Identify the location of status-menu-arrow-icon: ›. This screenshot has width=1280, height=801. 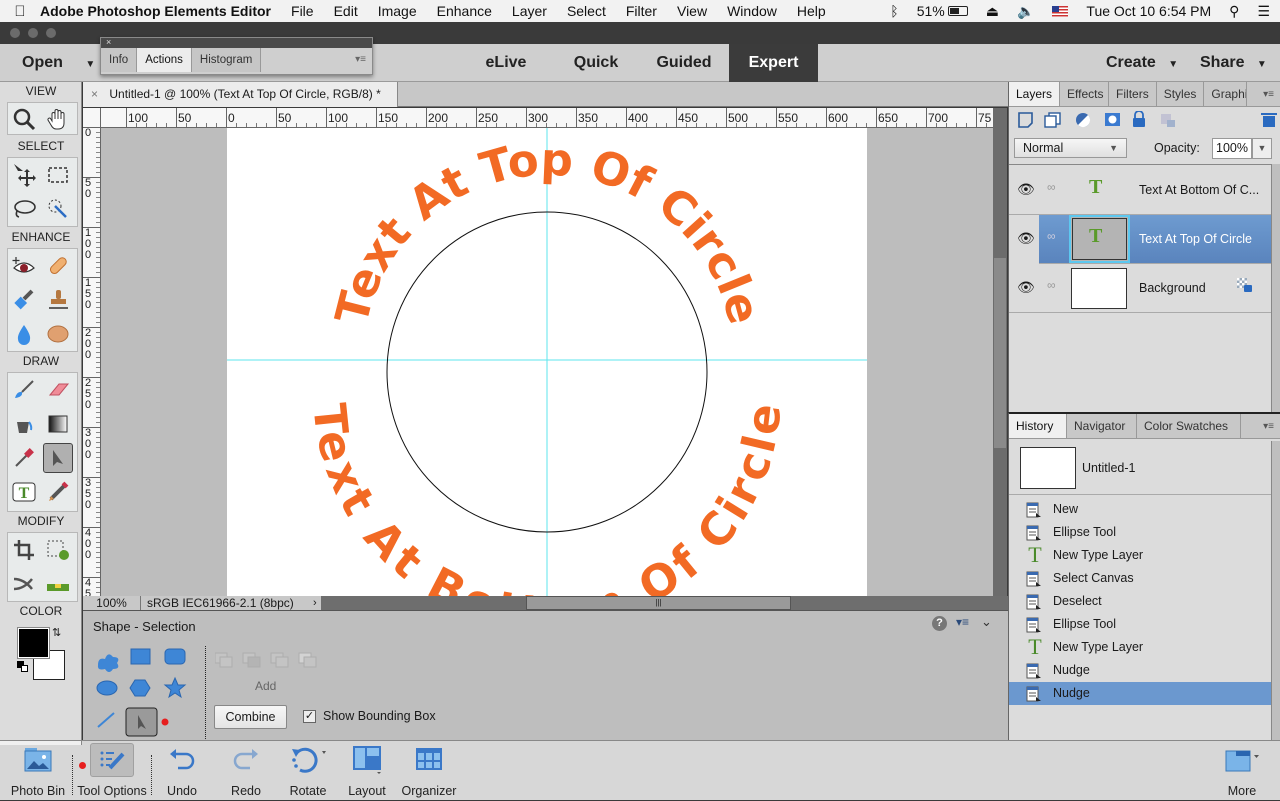
(318, 603).